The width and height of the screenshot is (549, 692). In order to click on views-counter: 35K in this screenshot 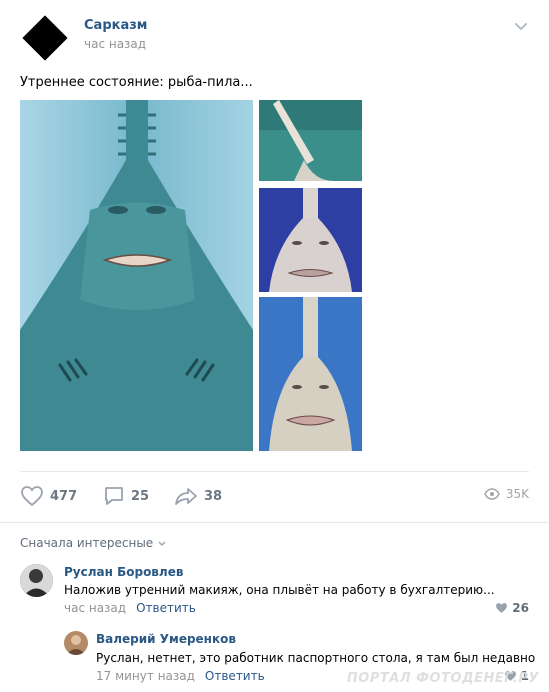, I will do `click(506, 494)`.